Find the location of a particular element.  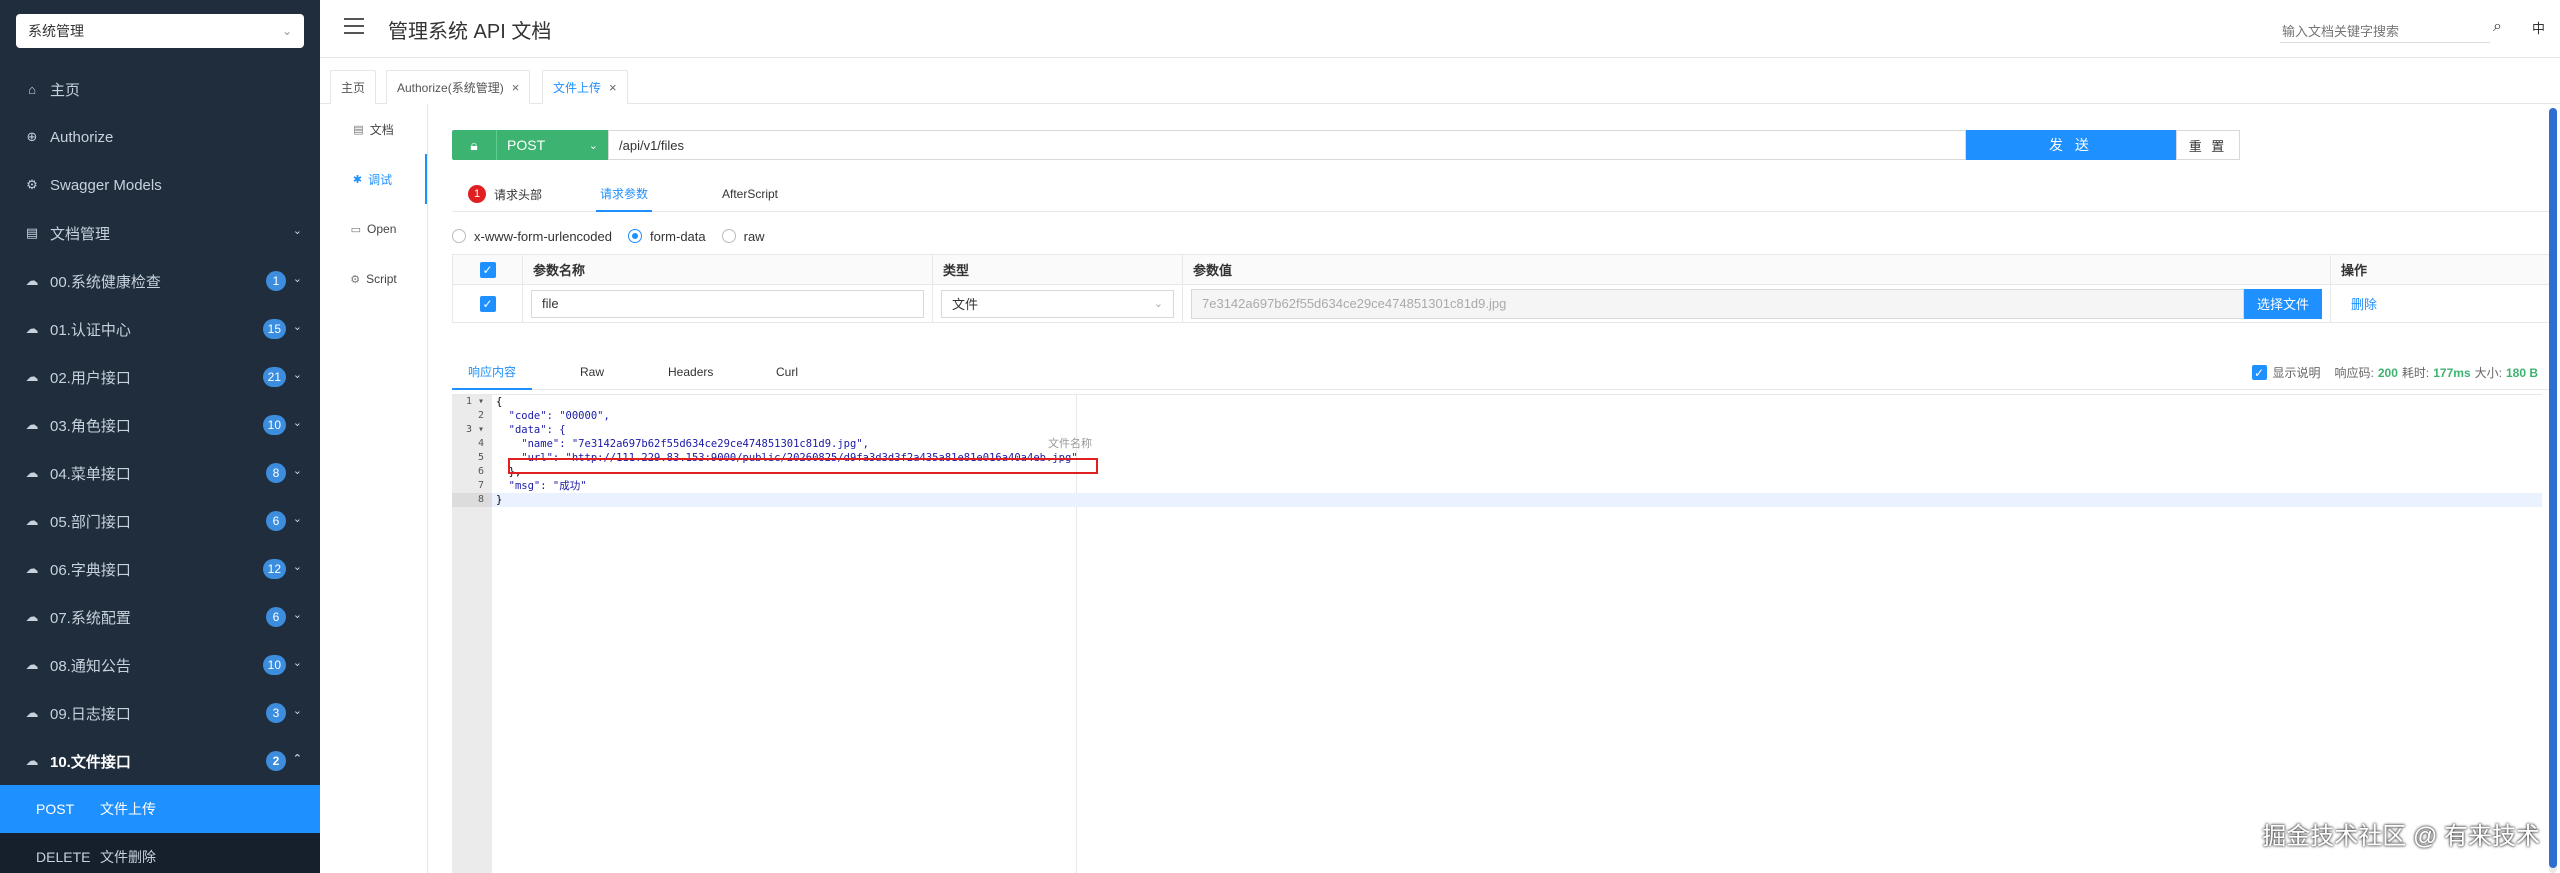

count-badge: 10 is located at coordinates (274, 665).